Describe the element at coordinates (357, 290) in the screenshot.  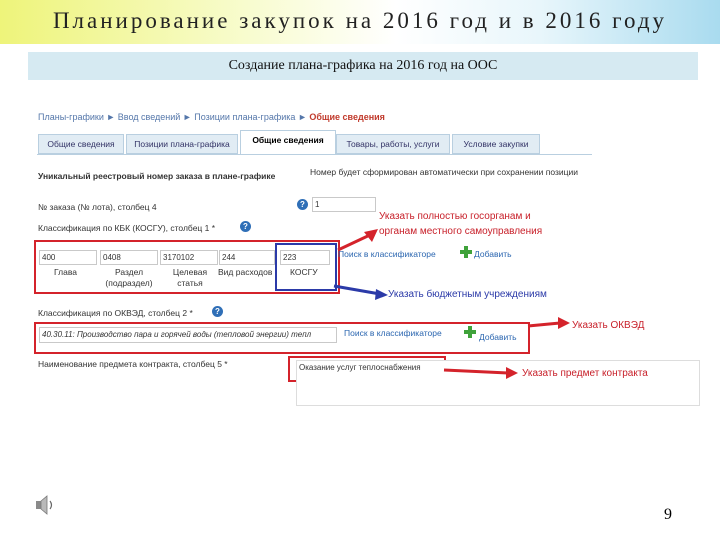
I see `kosgu-arrow` at that location.